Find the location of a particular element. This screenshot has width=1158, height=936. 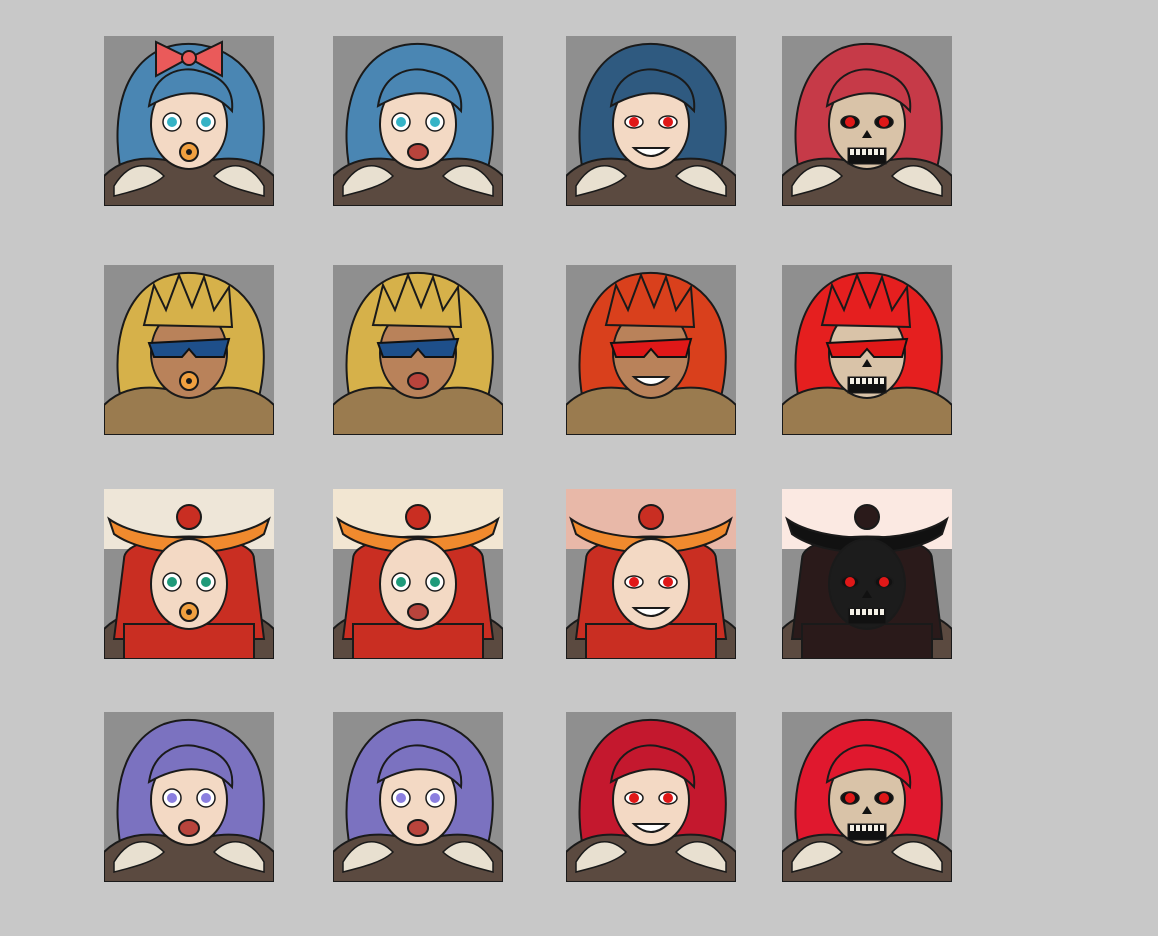

crimson-haired-woman-fangs-portrait is located at coordinates (651, 797).